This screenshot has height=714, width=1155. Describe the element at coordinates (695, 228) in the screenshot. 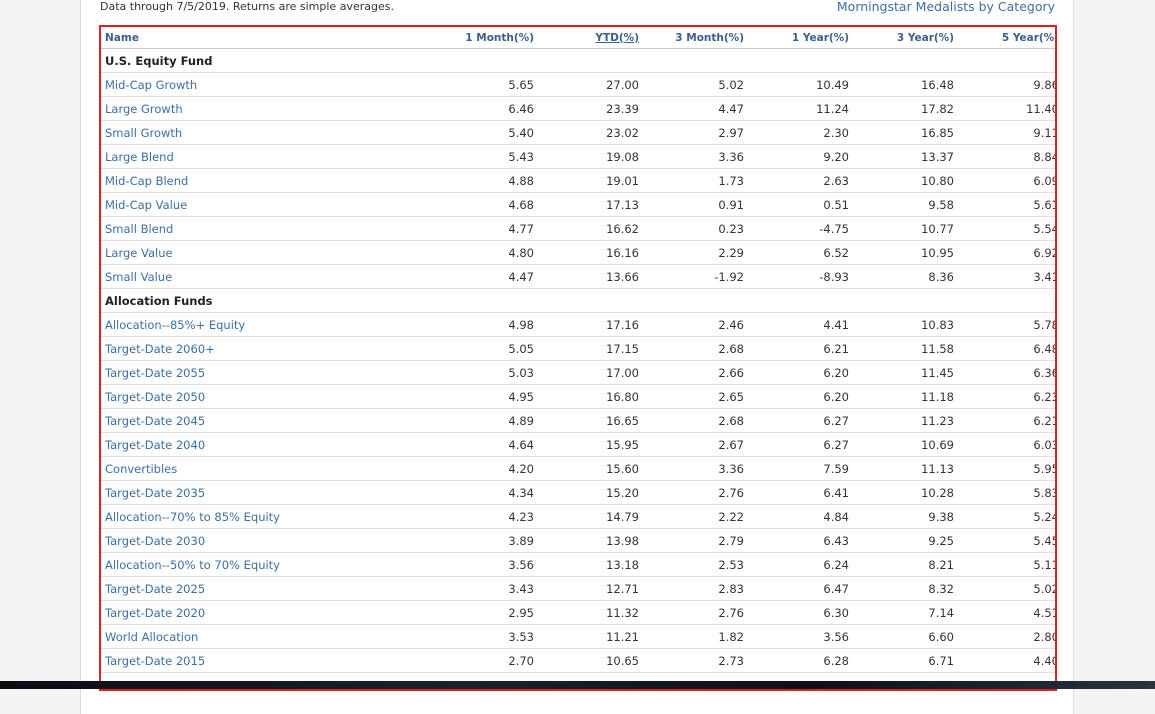

I see `return-cell-m3: 0.23` at that location.